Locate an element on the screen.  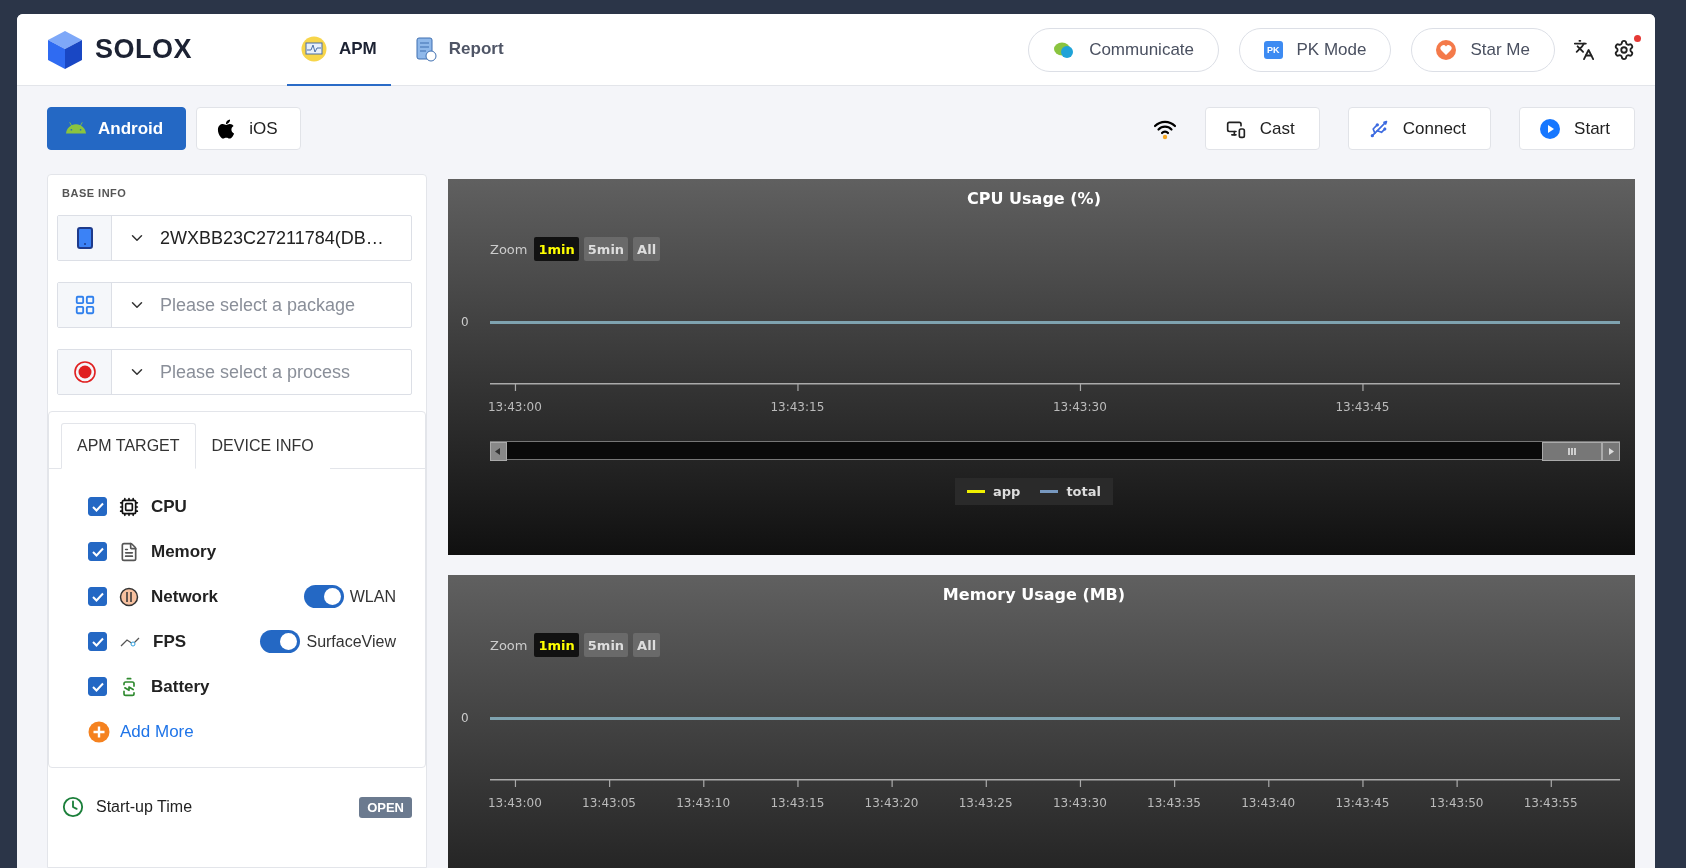
document-icon is located at coordinates (129, 551).